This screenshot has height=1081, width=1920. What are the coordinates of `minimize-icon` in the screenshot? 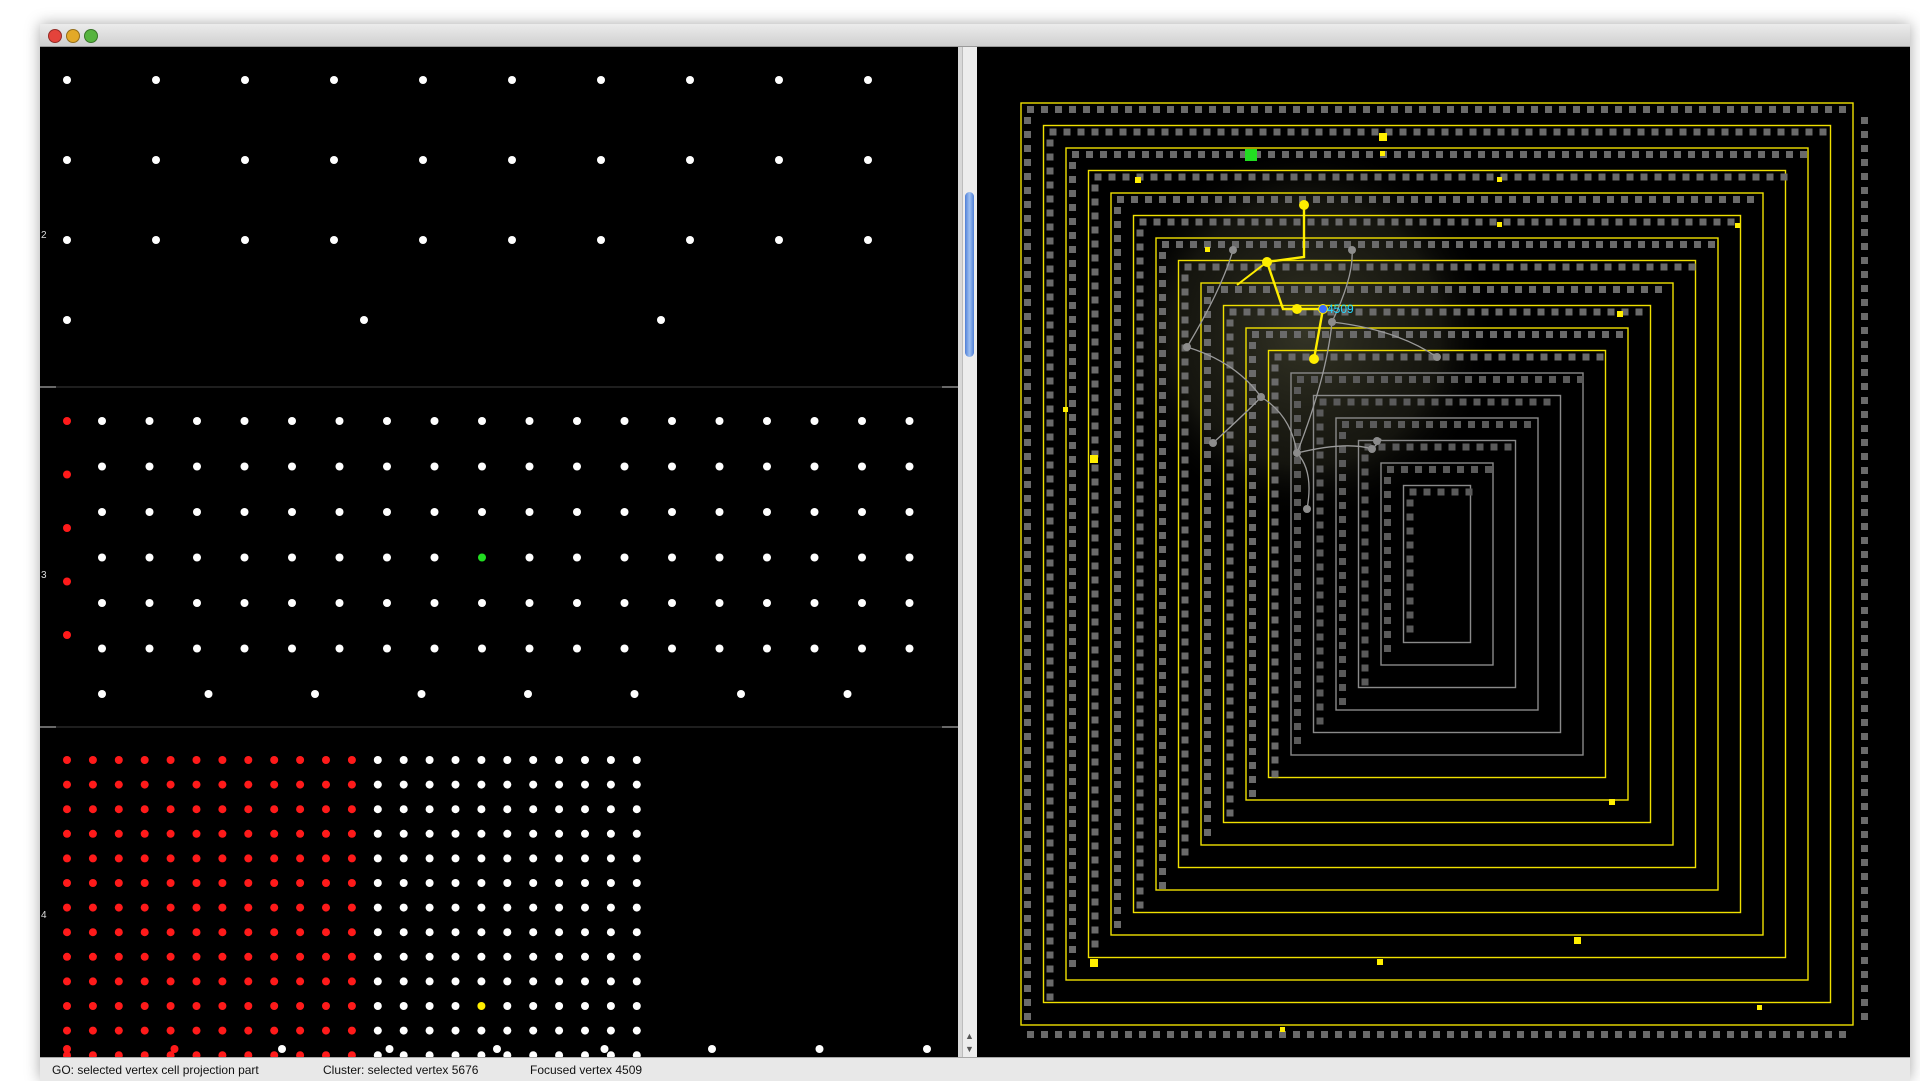 It's located at (73, 36).